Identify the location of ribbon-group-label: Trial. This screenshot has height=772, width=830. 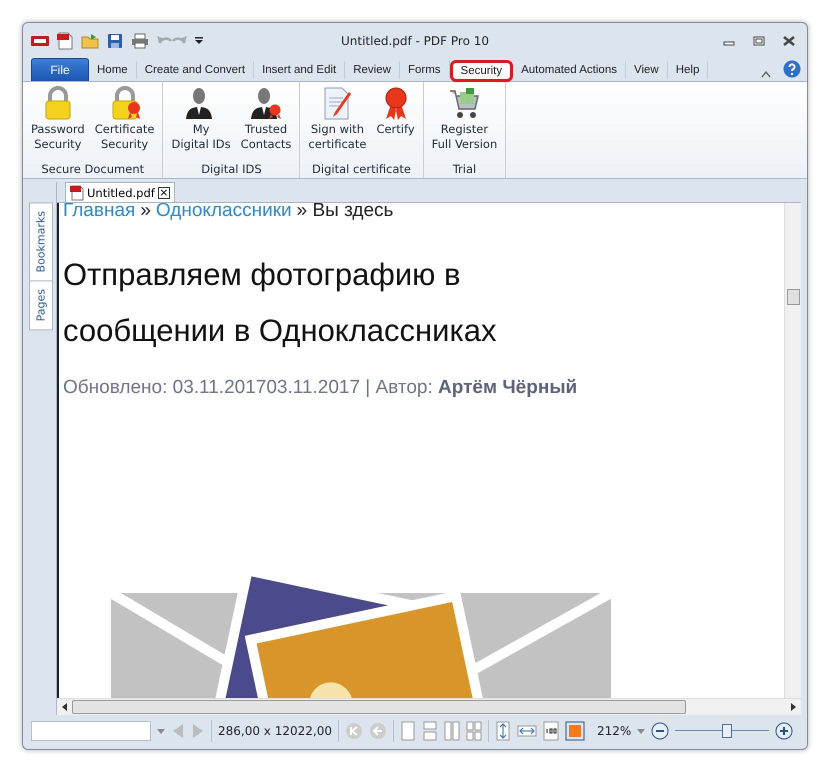
(464, 169).